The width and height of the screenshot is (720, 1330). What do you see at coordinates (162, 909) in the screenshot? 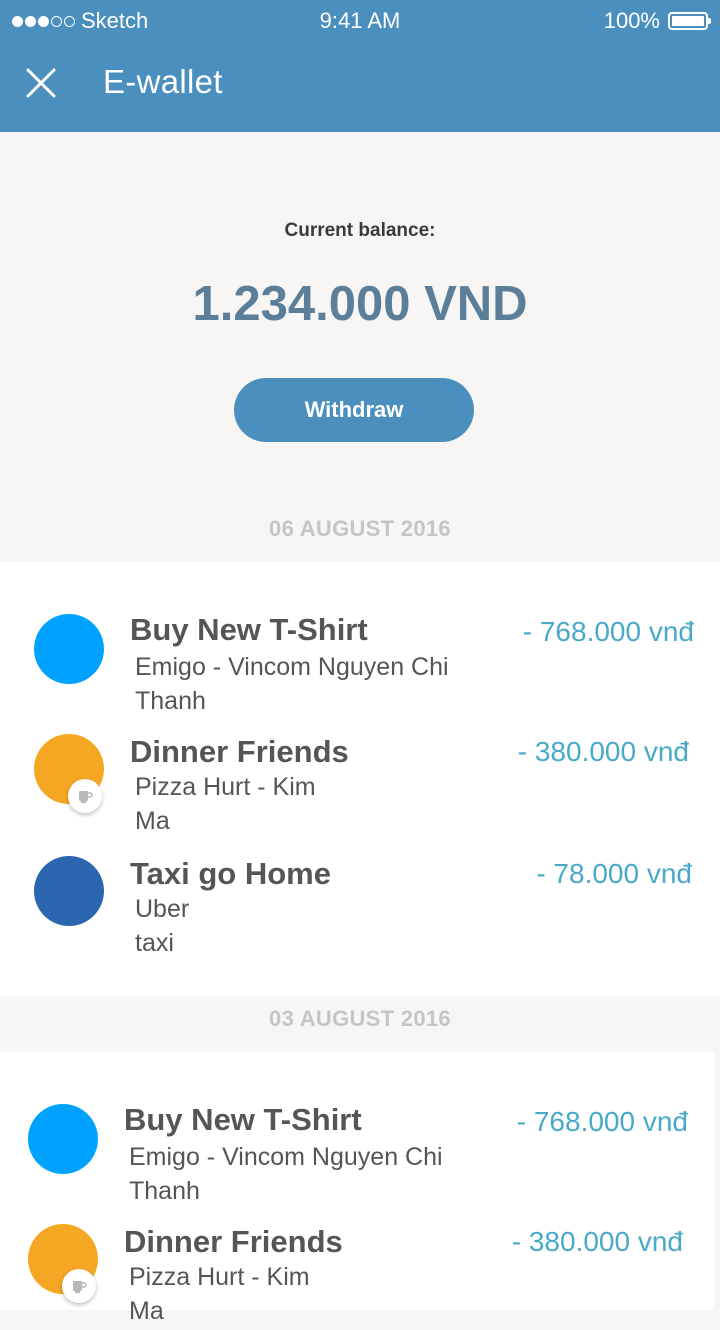
I see `subtitle-line: Uber` at bounding box center [162, 909].